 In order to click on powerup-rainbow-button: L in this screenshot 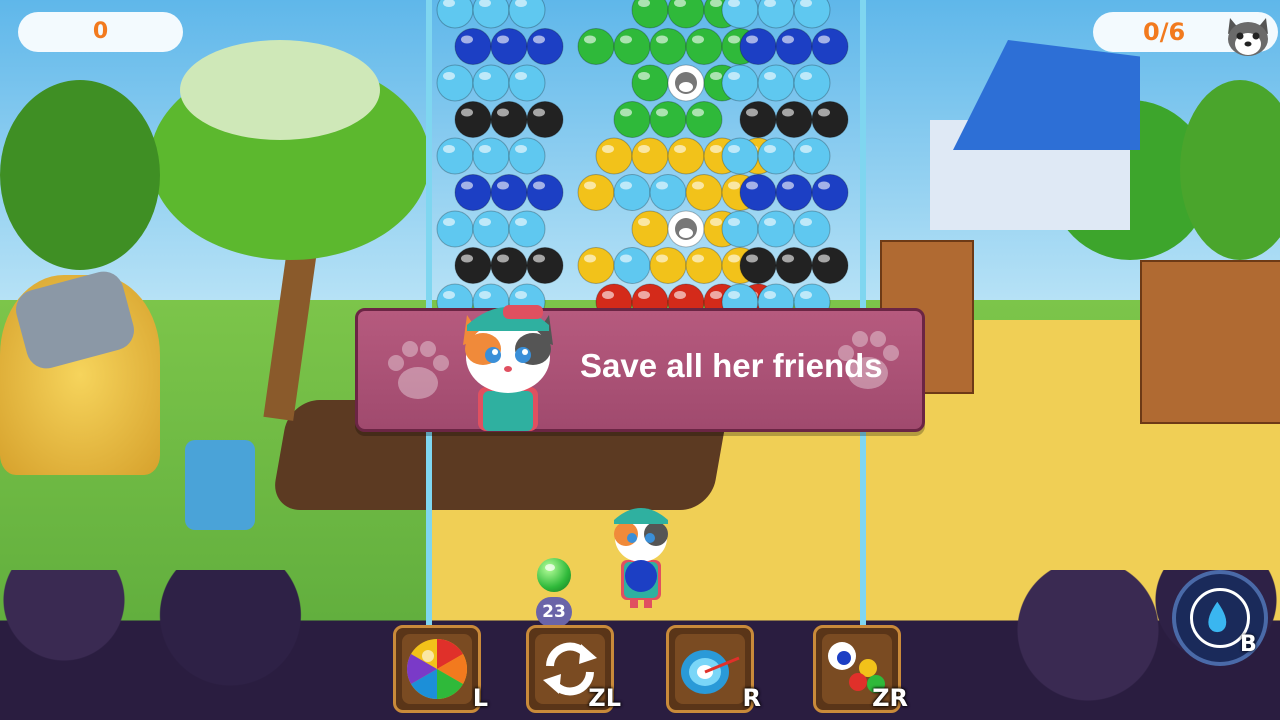, I will do `click(440, 669)`.